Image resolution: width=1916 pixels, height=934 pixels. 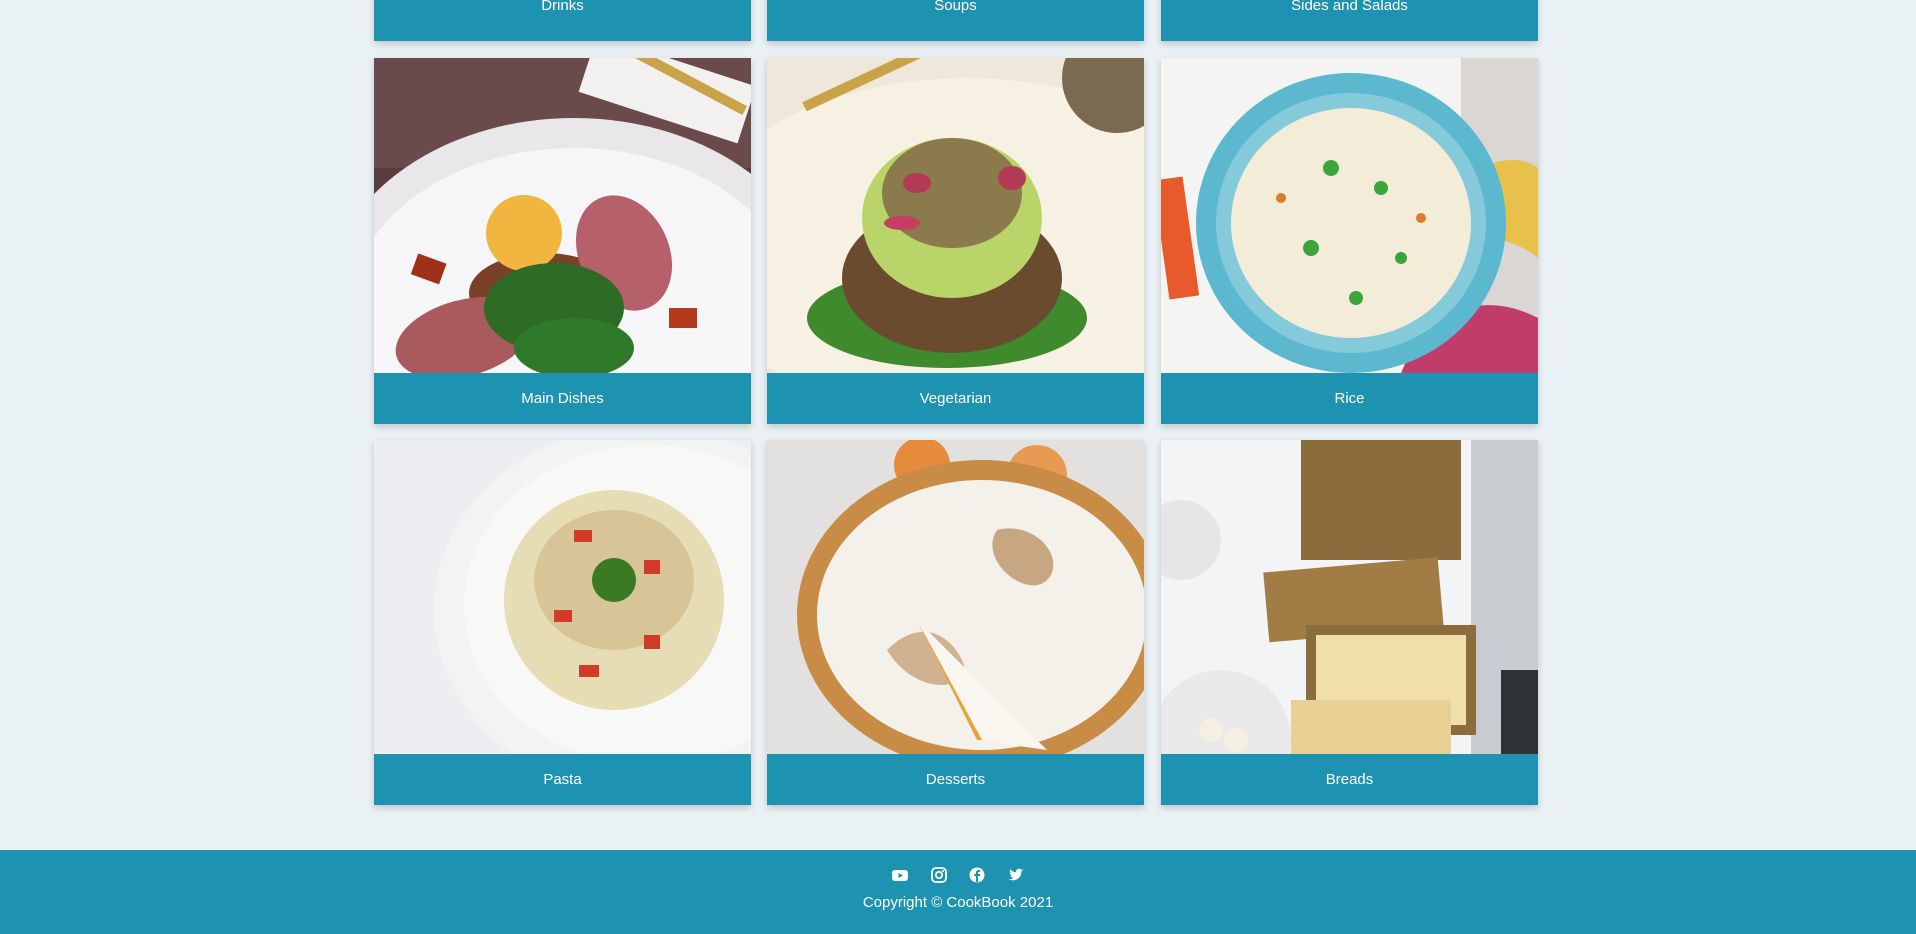 I want to click on pasta-photo, so click(x=562, y=597).